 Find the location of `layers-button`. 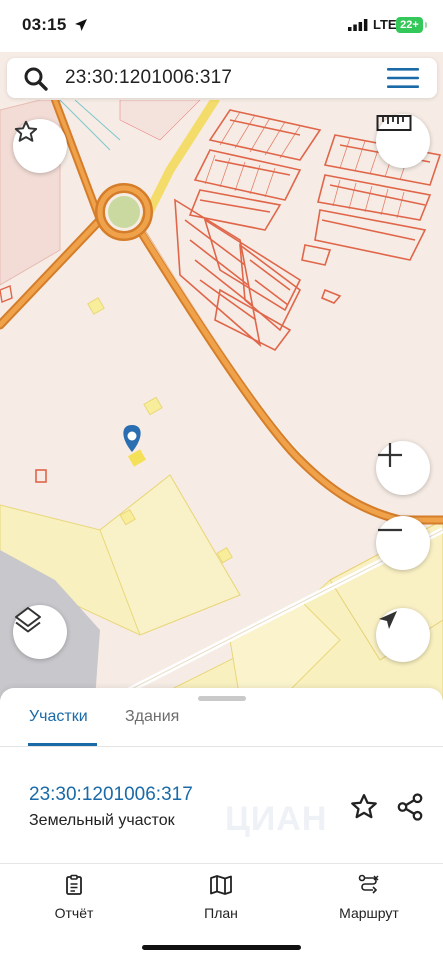

layers-button is located at coordinates (40, 632).